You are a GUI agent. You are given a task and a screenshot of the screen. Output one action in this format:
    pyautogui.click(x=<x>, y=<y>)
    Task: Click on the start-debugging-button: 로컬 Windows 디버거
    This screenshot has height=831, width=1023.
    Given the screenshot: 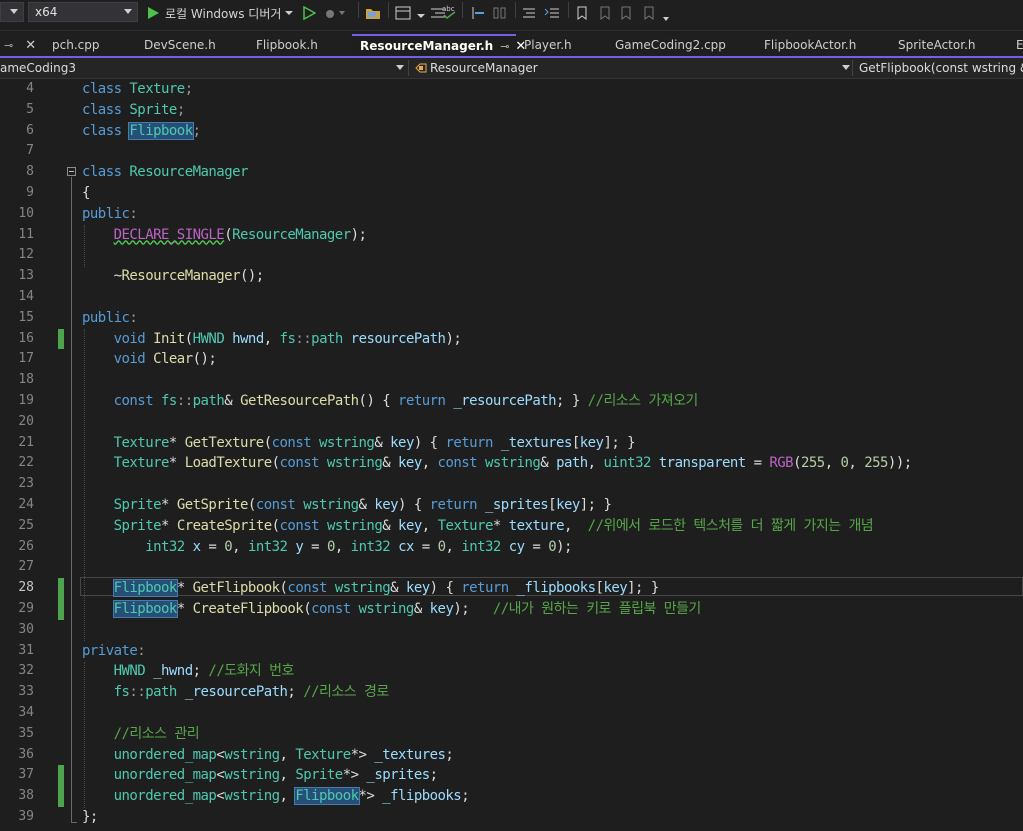 What is the action you would take?
    pyautogui.click(x=220, y=13)
    